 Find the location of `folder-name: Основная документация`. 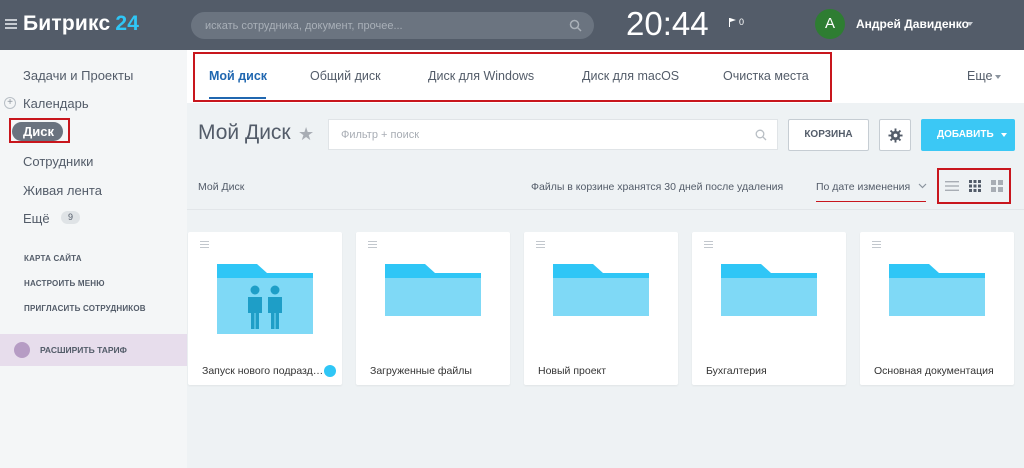

folder-name: Основная документация is located at coordinates (936, 371).